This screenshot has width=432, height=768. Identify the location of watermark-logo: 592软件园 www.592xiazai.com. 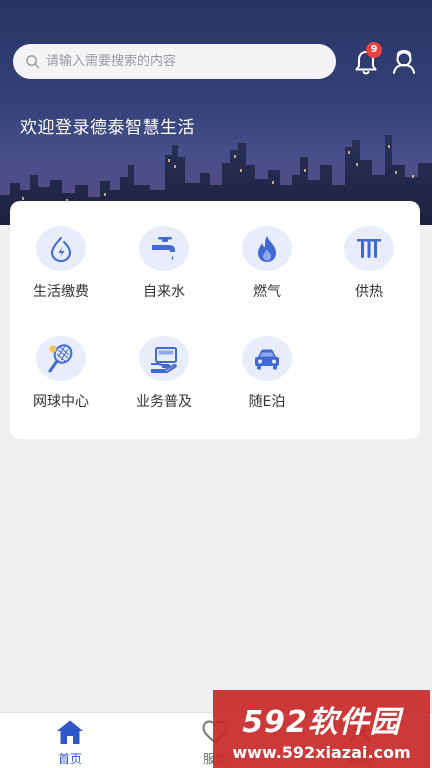
(321, 729).